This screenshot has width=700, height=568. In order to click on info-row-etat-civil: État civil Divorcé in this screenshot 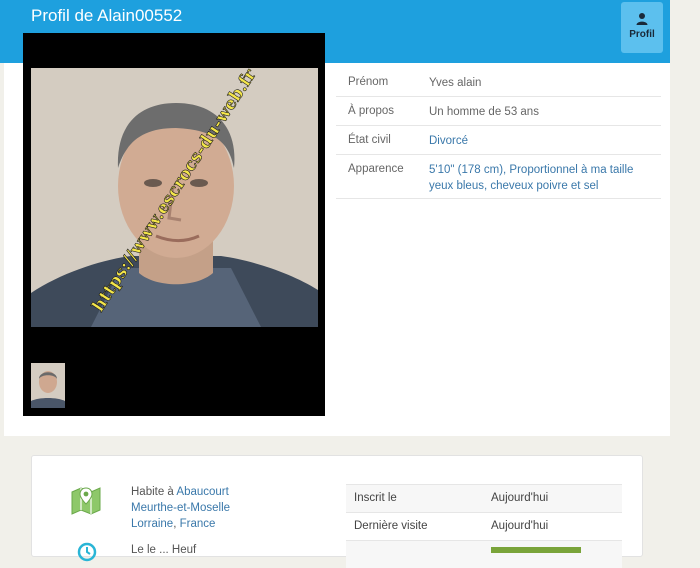, I will do `click(498, 140)`.